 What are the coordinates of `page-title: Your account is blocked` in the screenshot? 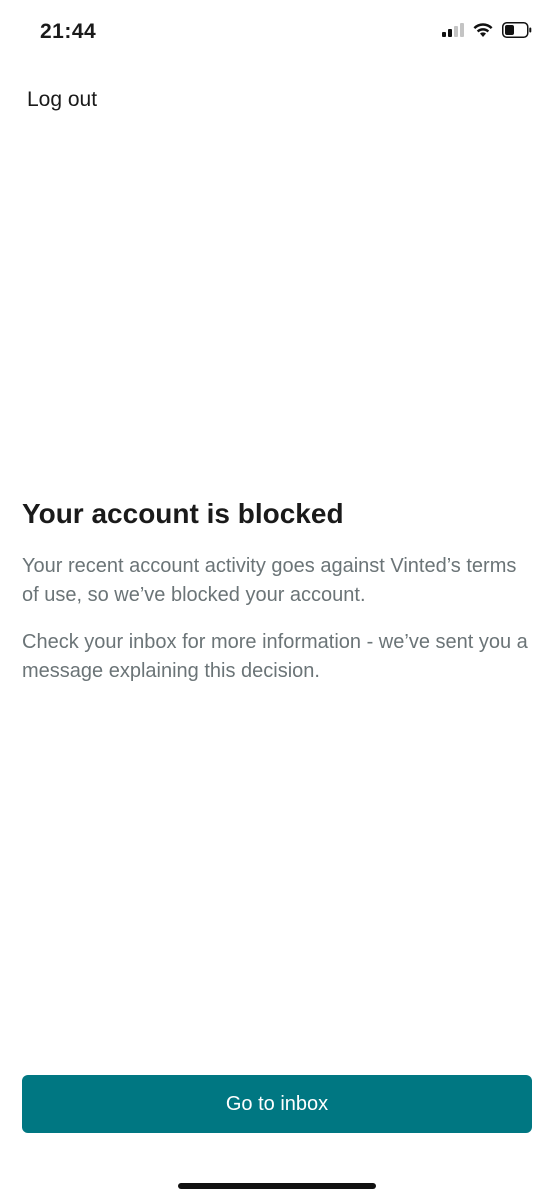 It's located at (183, 513).